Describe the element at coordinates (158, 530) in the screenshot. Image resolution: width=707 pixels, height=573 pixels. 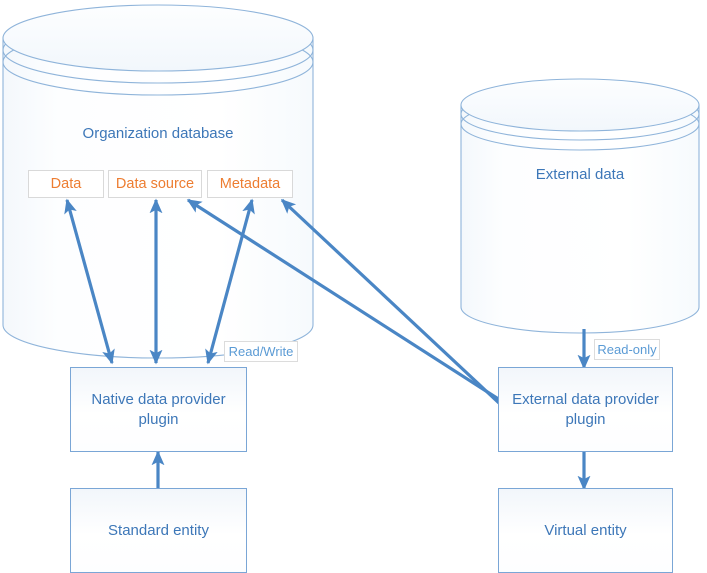
I see `box-standard-entity: Standard entity` at that location.